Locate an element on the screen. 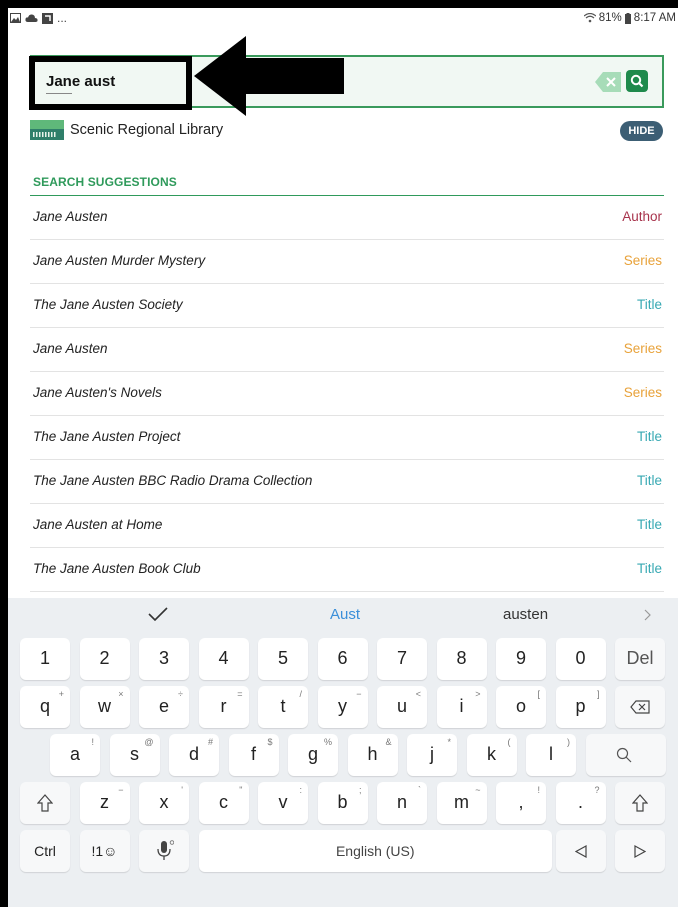 Image resolution: width=678 pixels, height=907 pixels. key-label: 8 is located at coordinates (461, 658).